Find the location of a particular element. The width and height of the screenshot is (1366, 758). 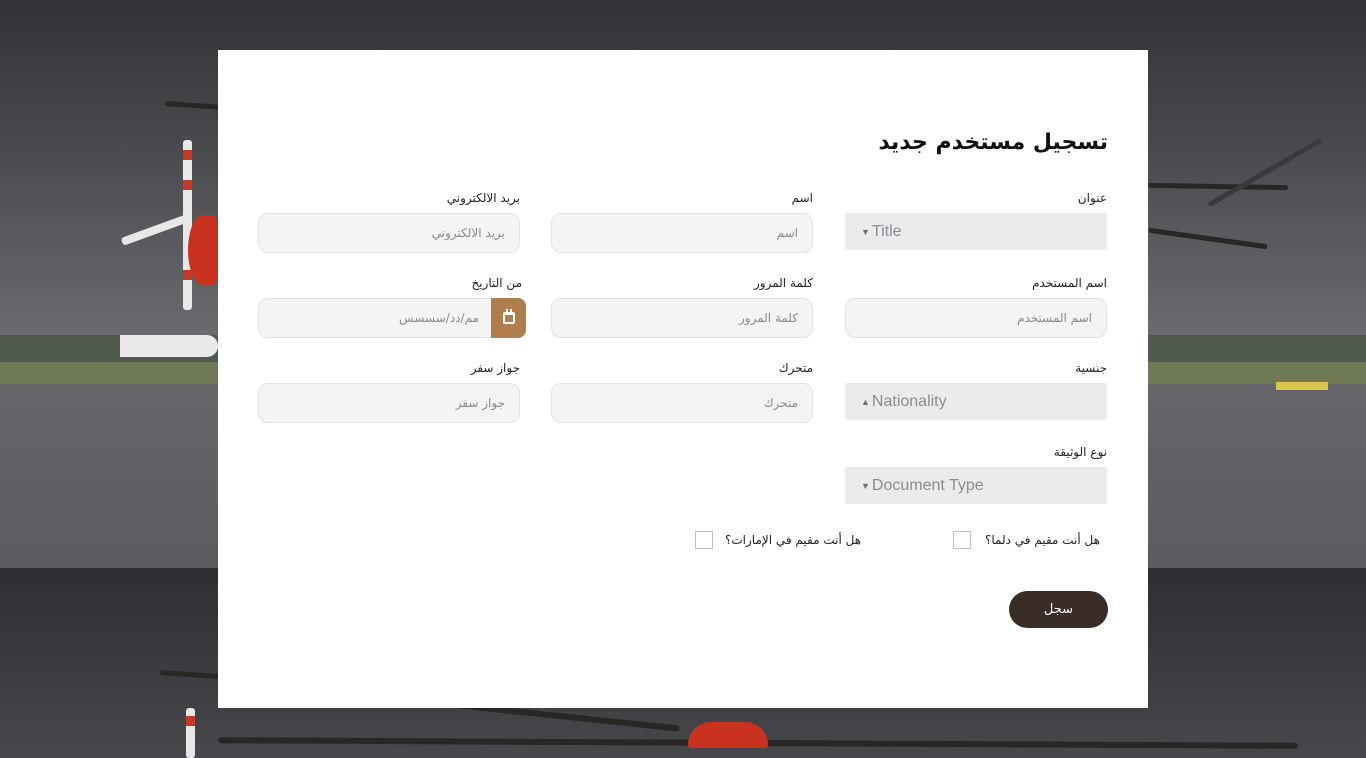

from-date-field: من التاريخ is located at coordinates (392, 307).